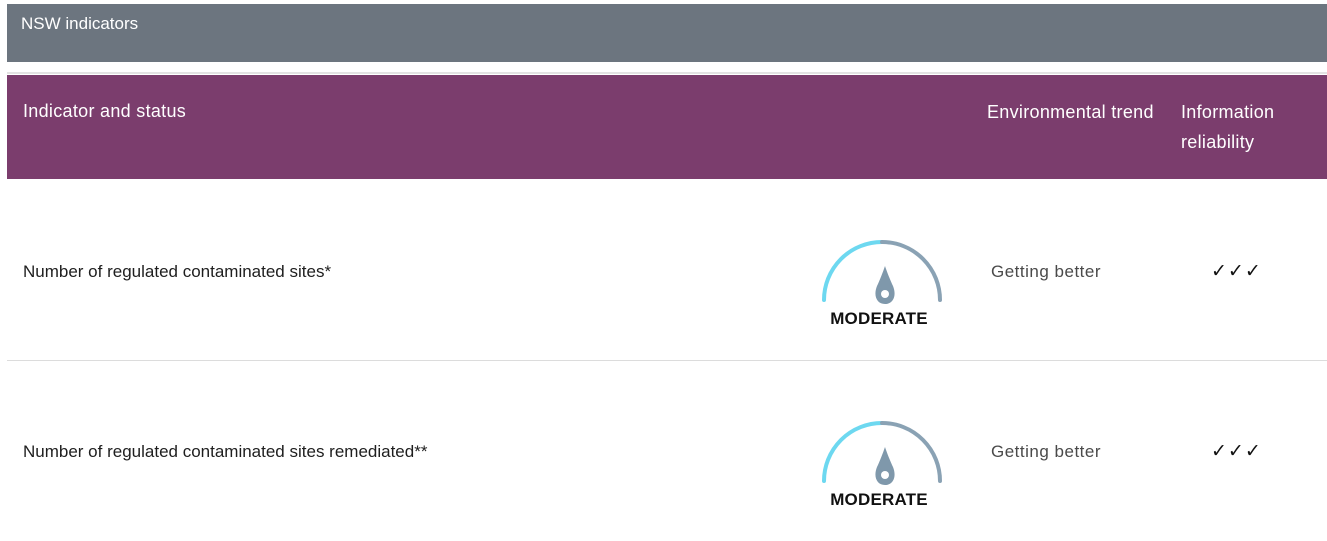 The height and width of the screenshot is (541, 1327). What do you see at coordinates (1228, 127) in the screenshot?
I see `header-reliability: Information reliability` at bounding box center [1228, 127].